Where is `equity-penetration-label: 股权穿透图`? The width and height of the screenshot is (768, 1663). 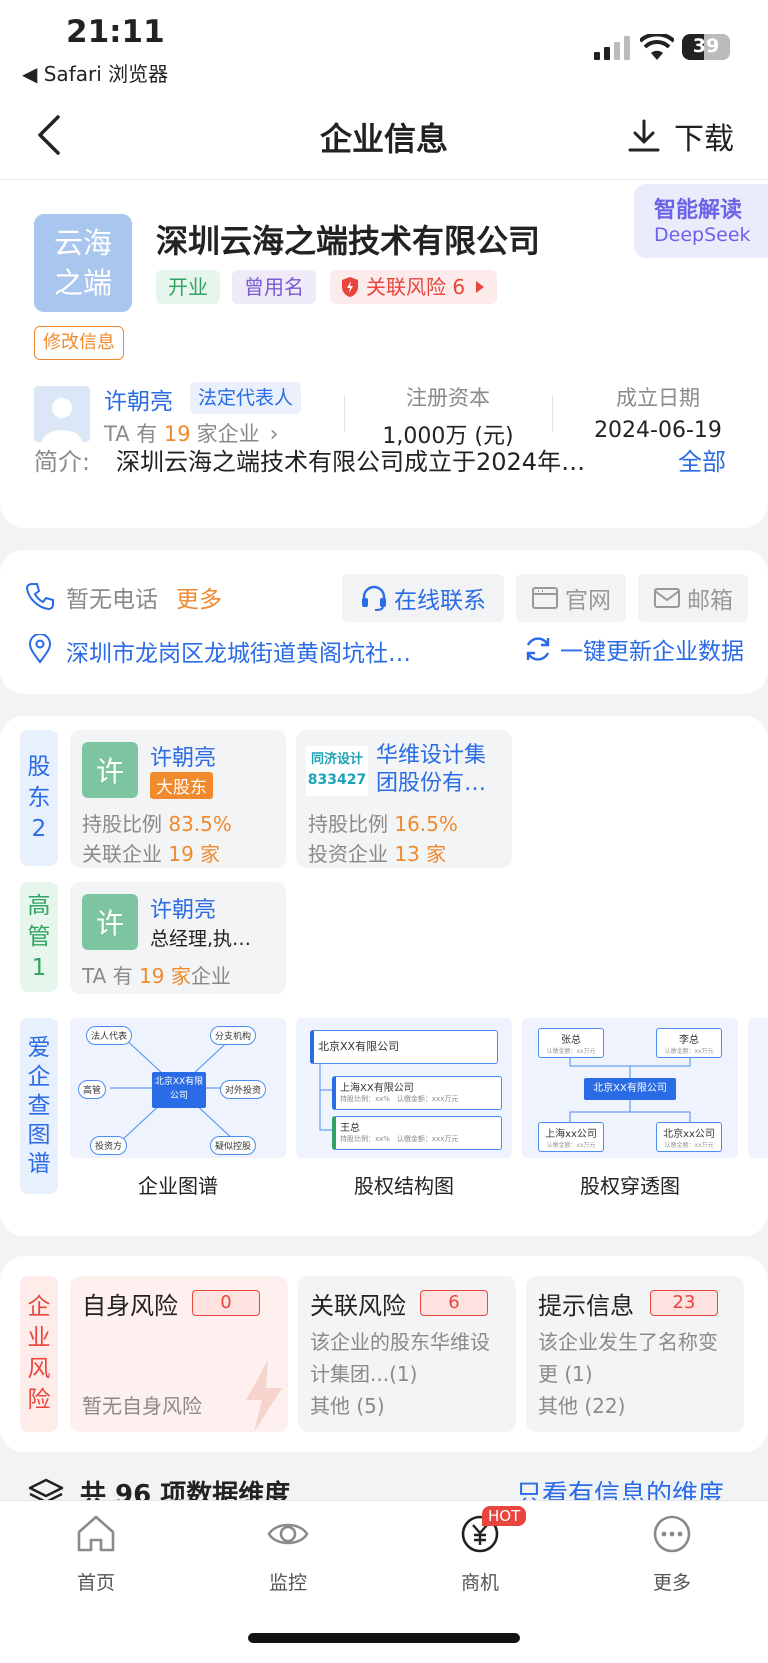
equity-penetration-label: 股权穿透图 is located at coordinates (630, 1186).